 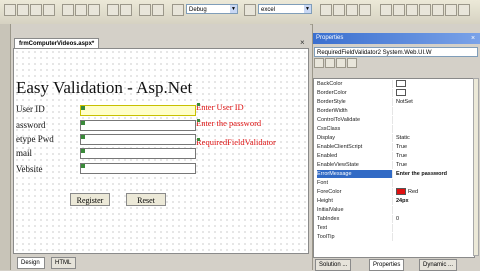 I want to click on italic-icon, so click(x=438, y=10).